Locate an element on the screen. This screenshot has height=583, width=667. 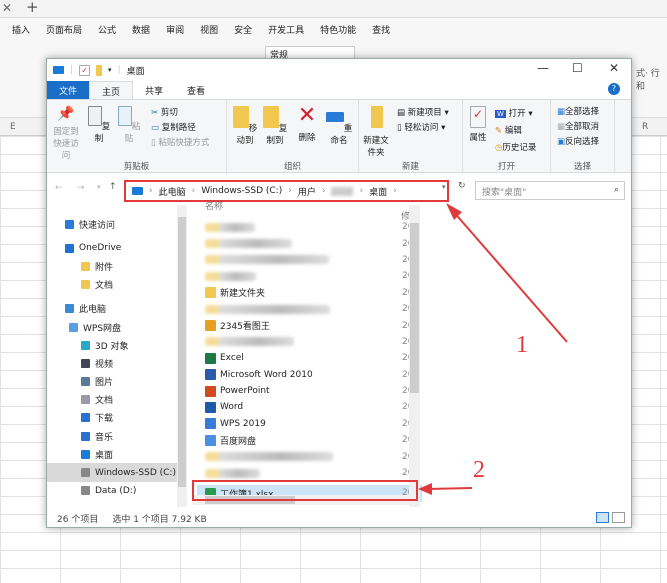
arrow-2-head is located at coordinates (425, 489).